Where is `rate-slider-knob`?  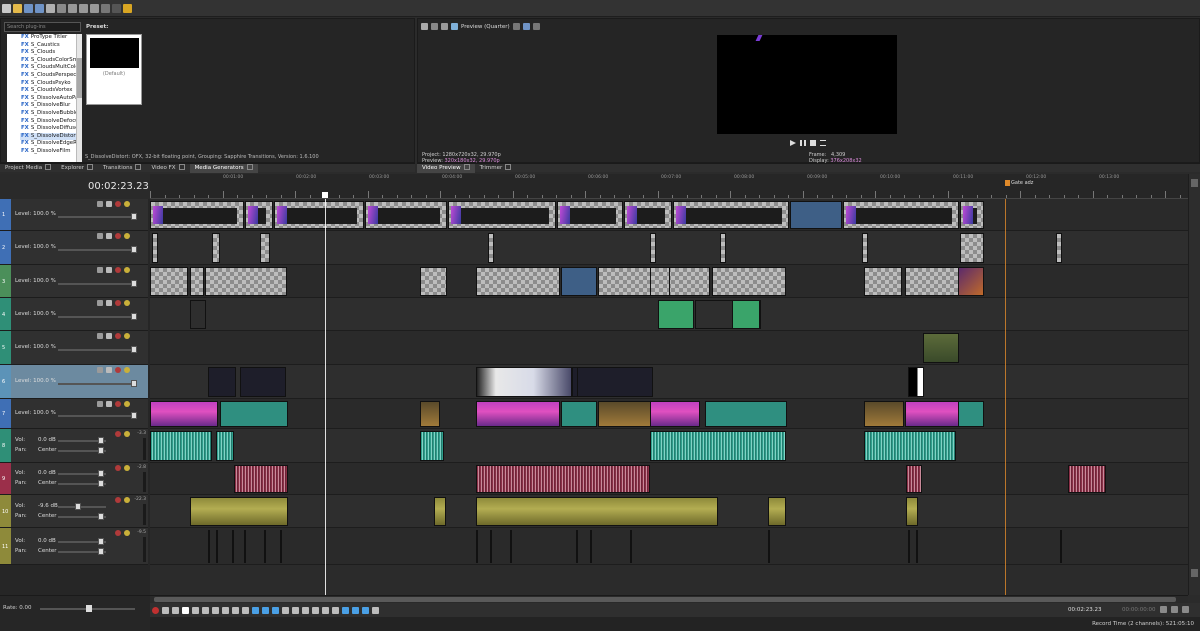
rate-slider-knob is located at coordinates (89, 608).